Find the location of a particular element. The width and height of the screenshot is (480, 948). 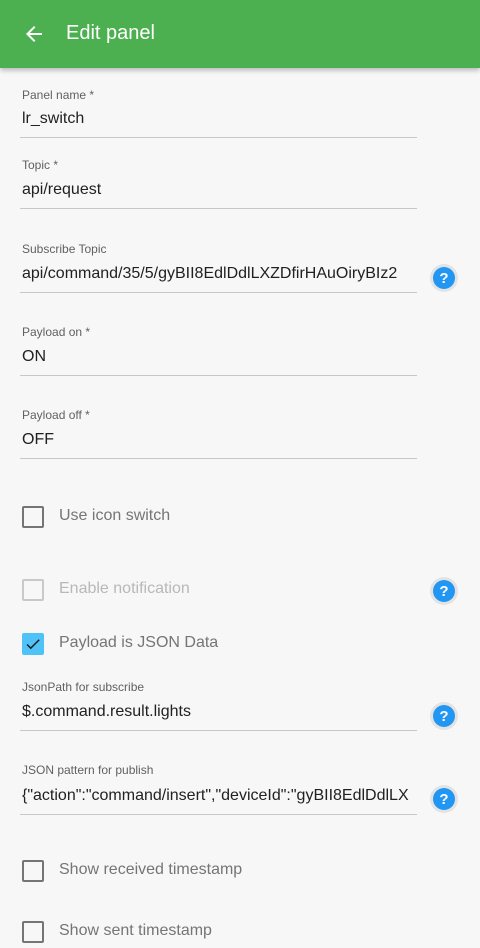

enable-notification-label: Enable notification is located at coordinates (124, 589).